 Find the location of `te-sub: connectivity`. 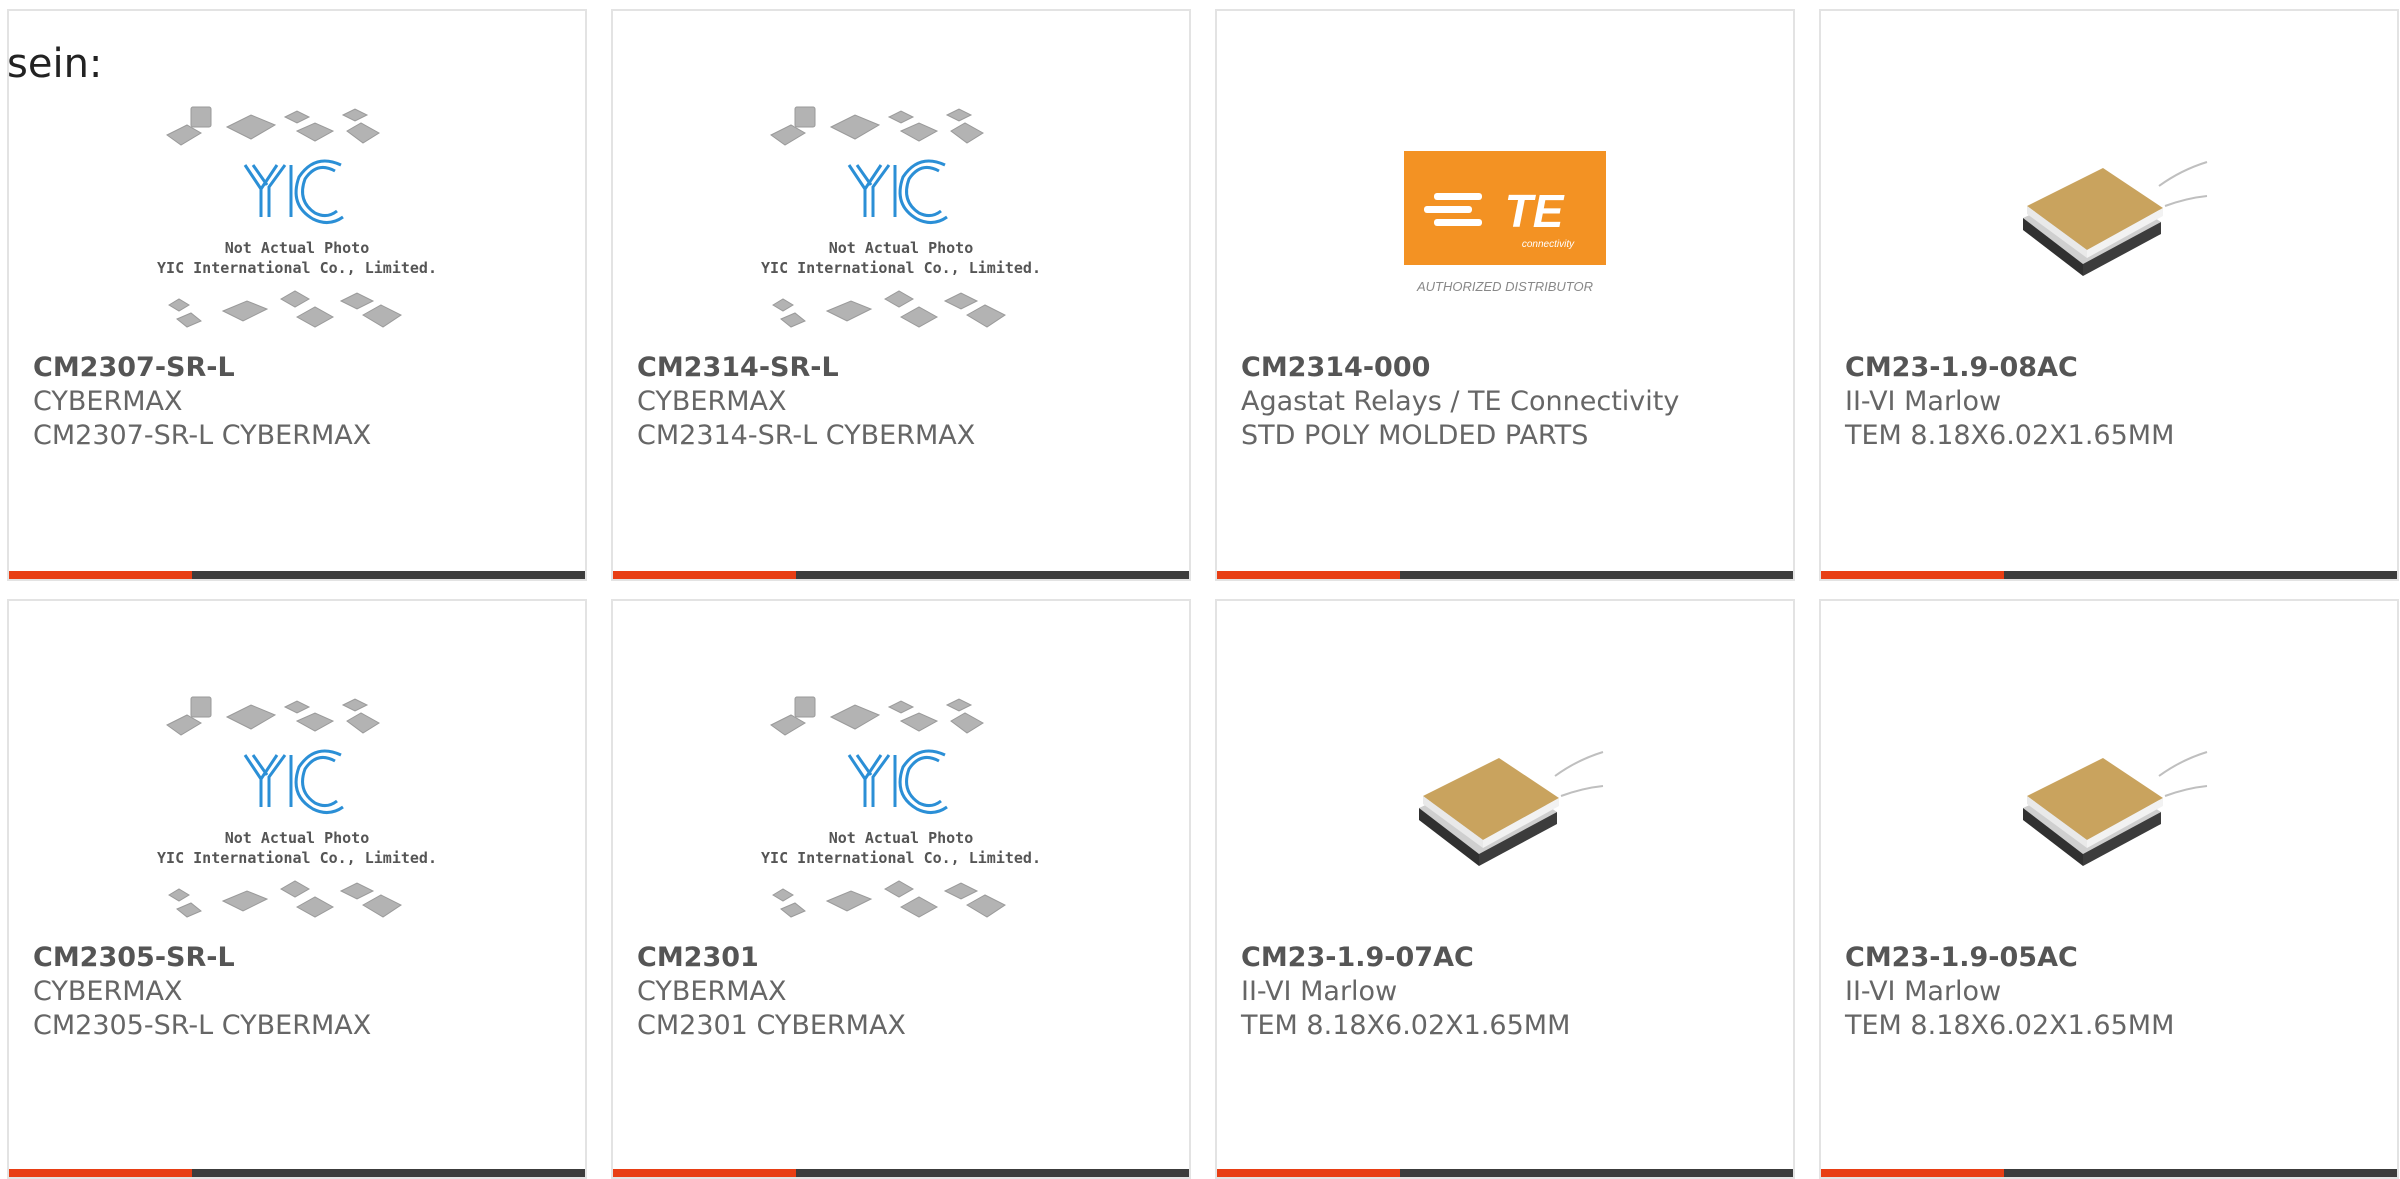

te-sub: connectivity is located at coordinates (1548, 244).